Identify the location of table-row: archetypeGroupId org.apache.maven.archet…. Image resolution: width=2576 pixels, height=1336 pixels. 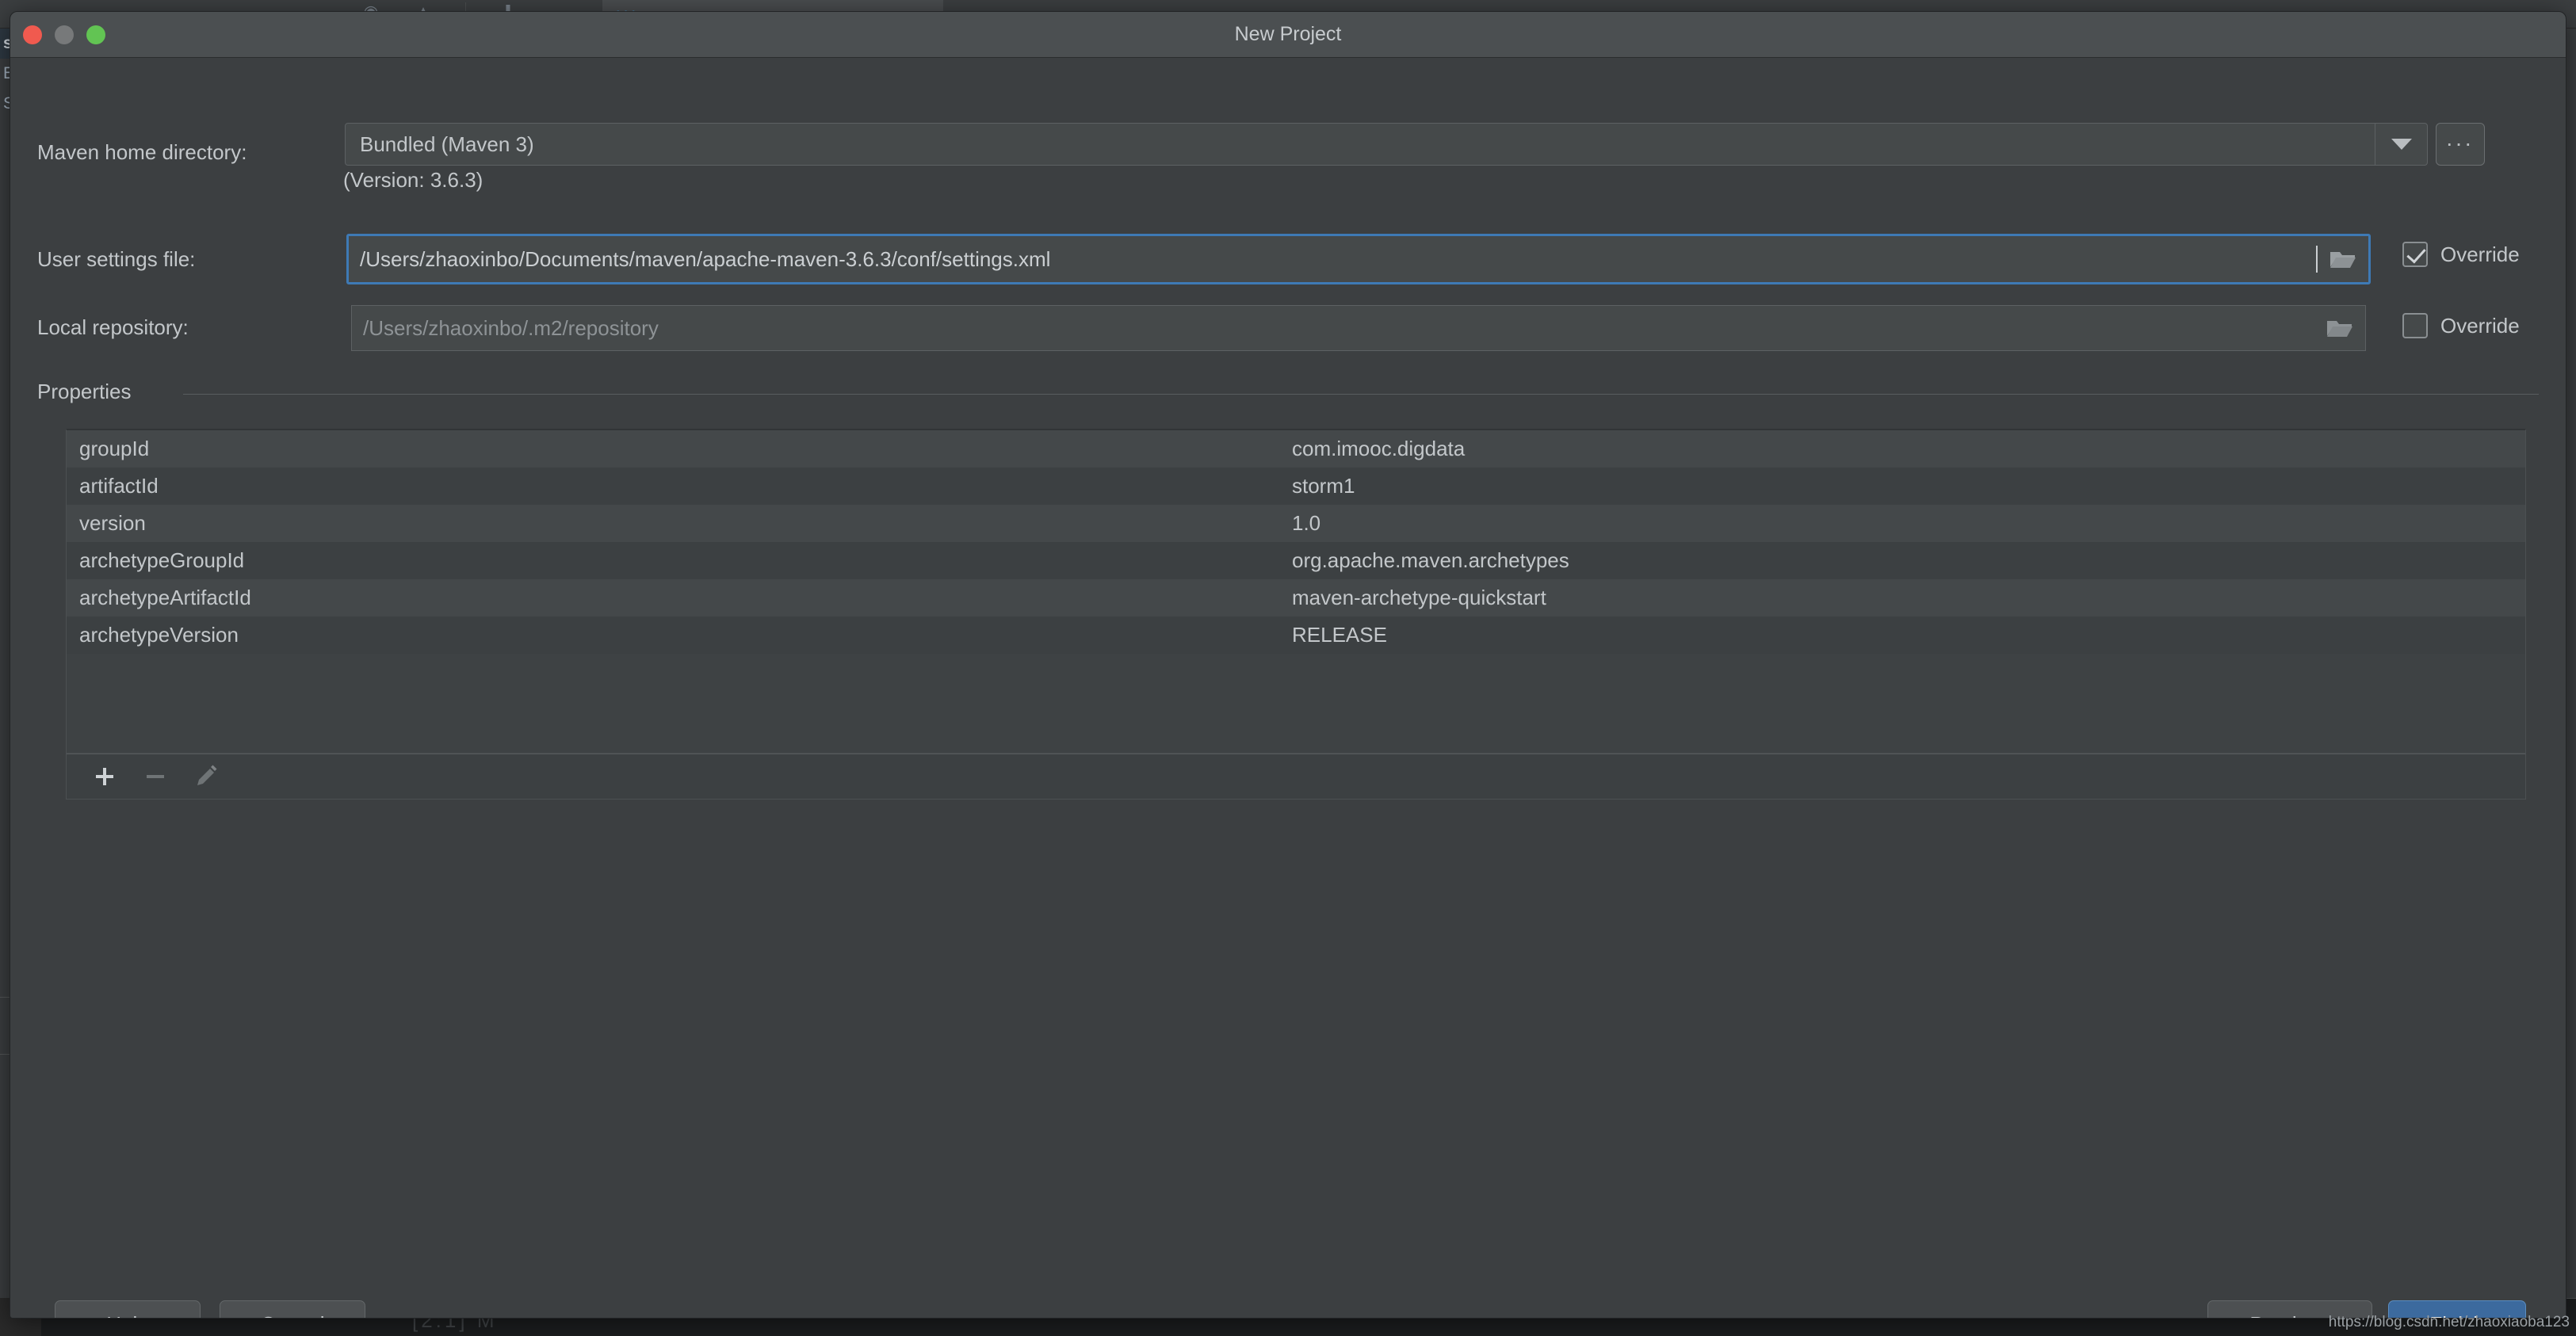
(1296, 560).